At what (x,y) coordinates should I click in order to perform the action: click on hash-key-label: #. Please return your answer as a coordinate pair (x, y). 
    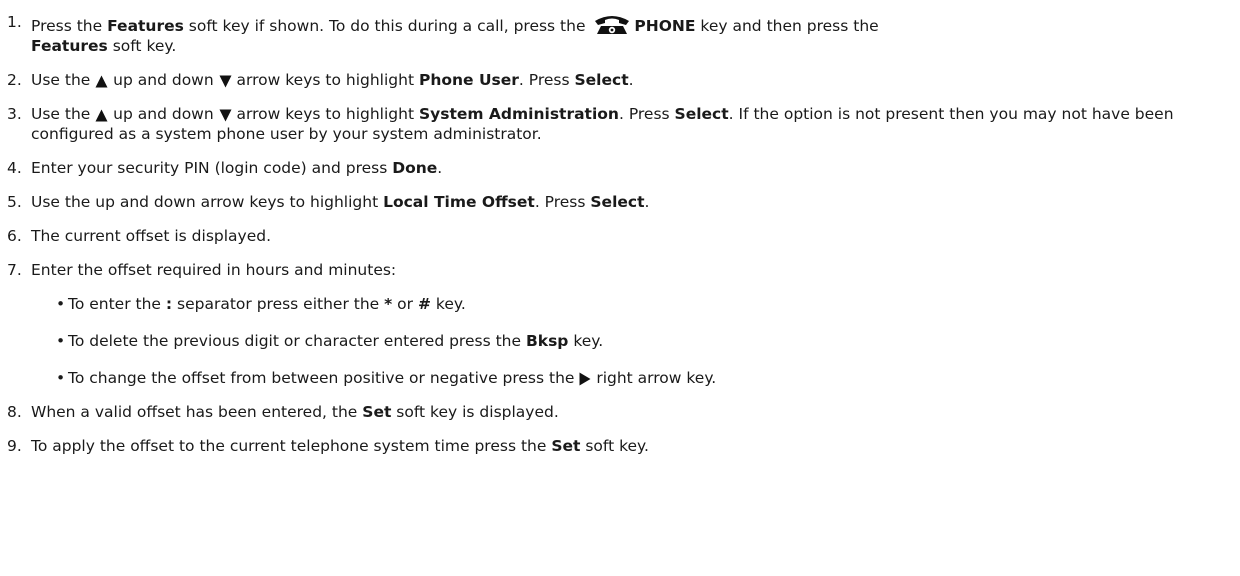
    Looking at the image, I should click on (424, 304).